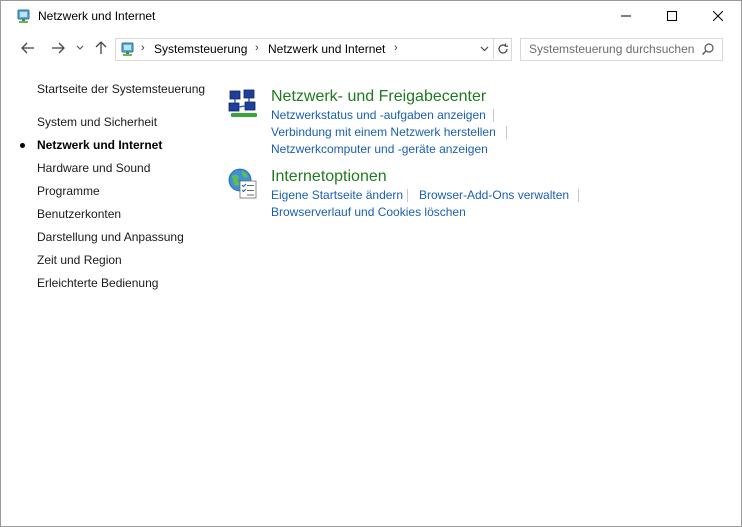  Describe the element at coordinates (244, 104) in the screenshot. I see `network-sharing-center-icon` at that location.